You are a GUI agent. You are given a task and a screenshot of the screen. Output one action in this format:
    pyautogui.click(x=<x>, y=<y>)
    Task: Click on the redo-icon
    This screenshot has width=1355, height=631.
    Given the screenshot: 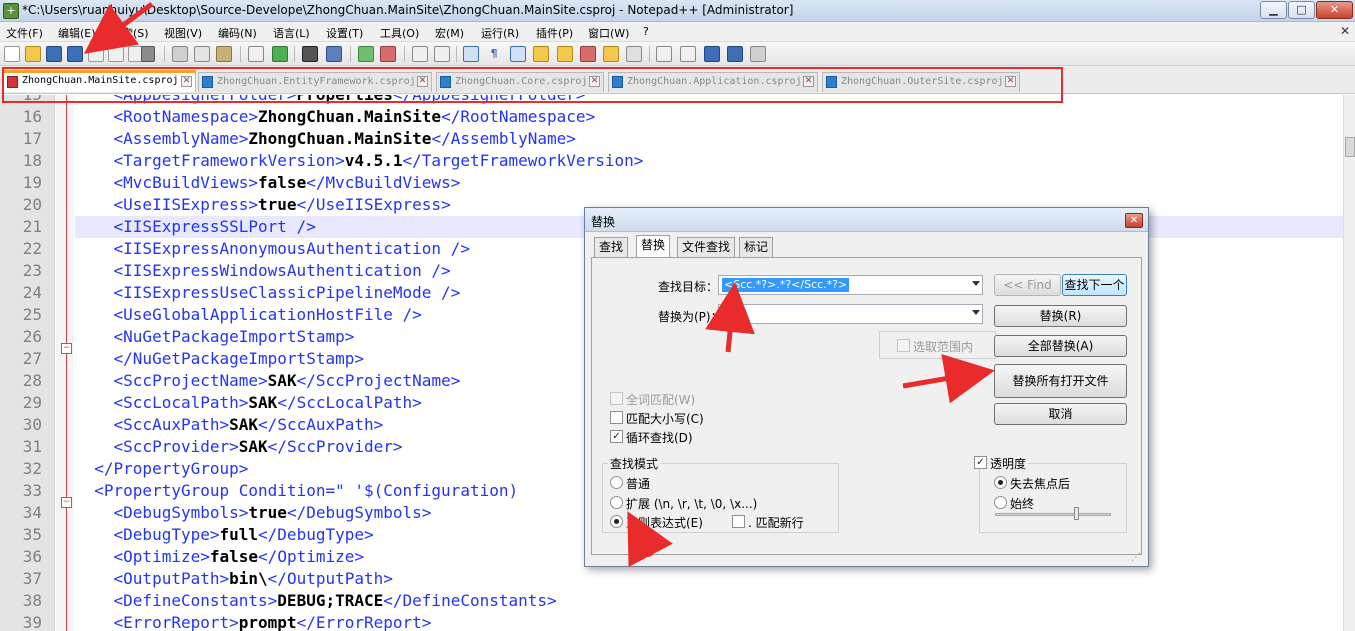 What is the action you would take?
    pyautogui.click(x=280, y=54)
    